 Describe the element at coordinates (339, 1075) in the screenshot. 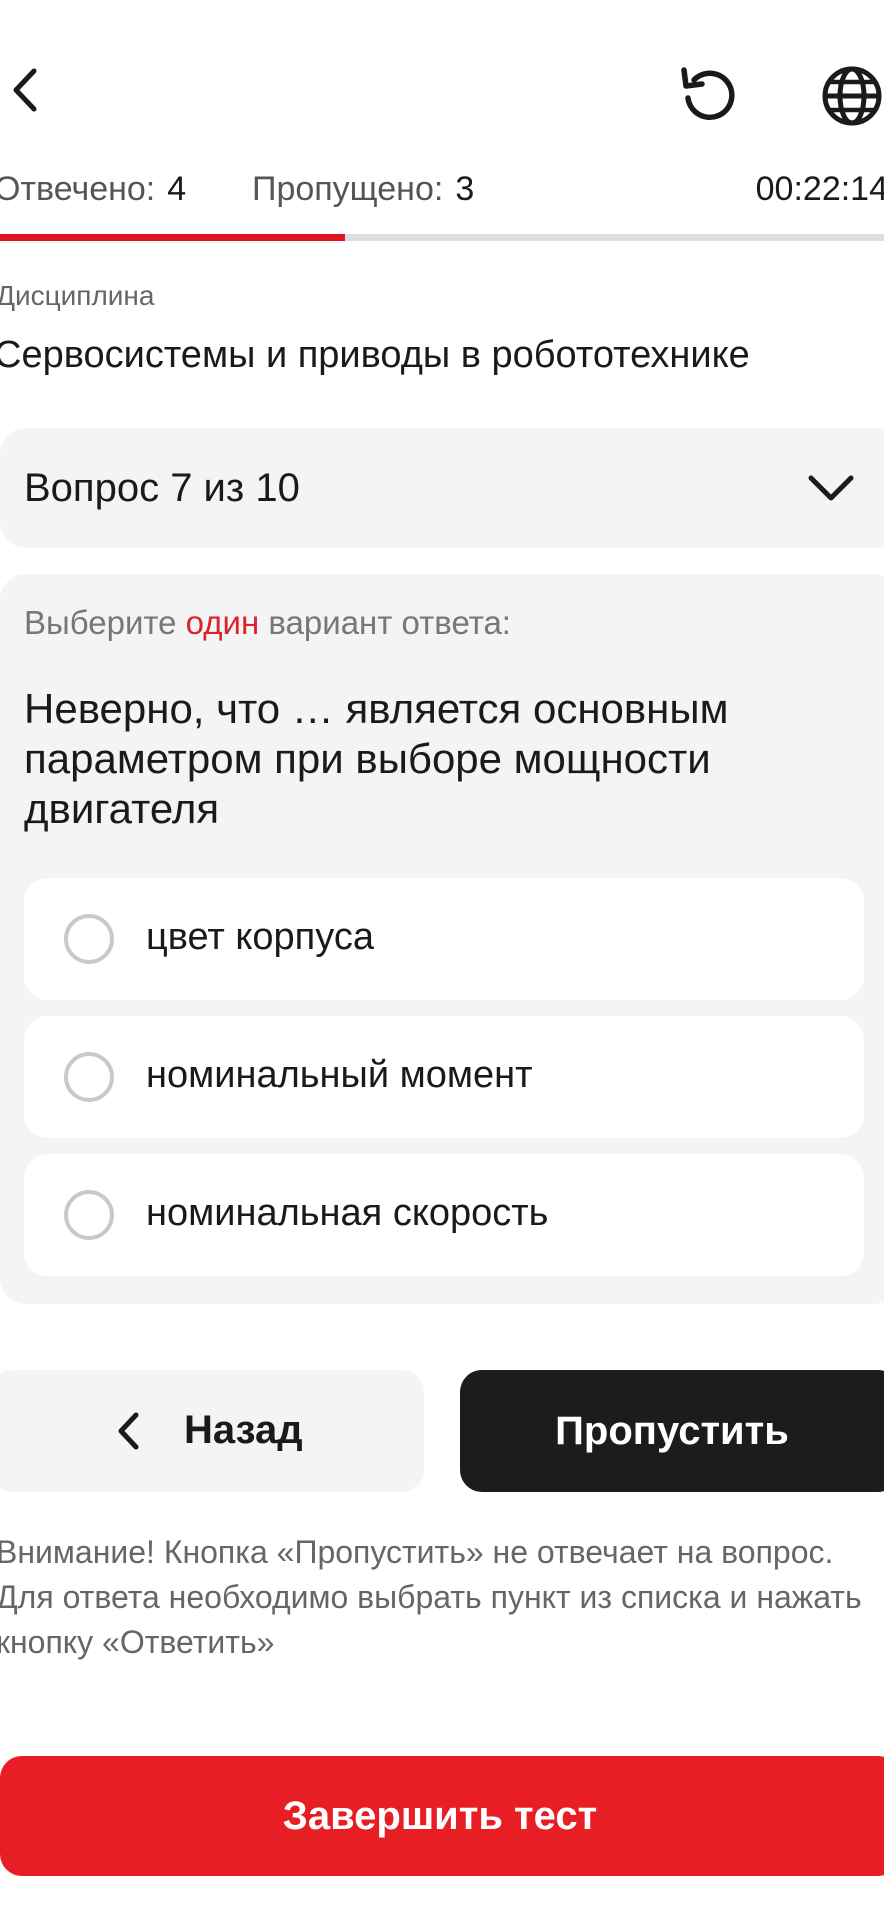

I see `option-label: номинальный момент` at that location.